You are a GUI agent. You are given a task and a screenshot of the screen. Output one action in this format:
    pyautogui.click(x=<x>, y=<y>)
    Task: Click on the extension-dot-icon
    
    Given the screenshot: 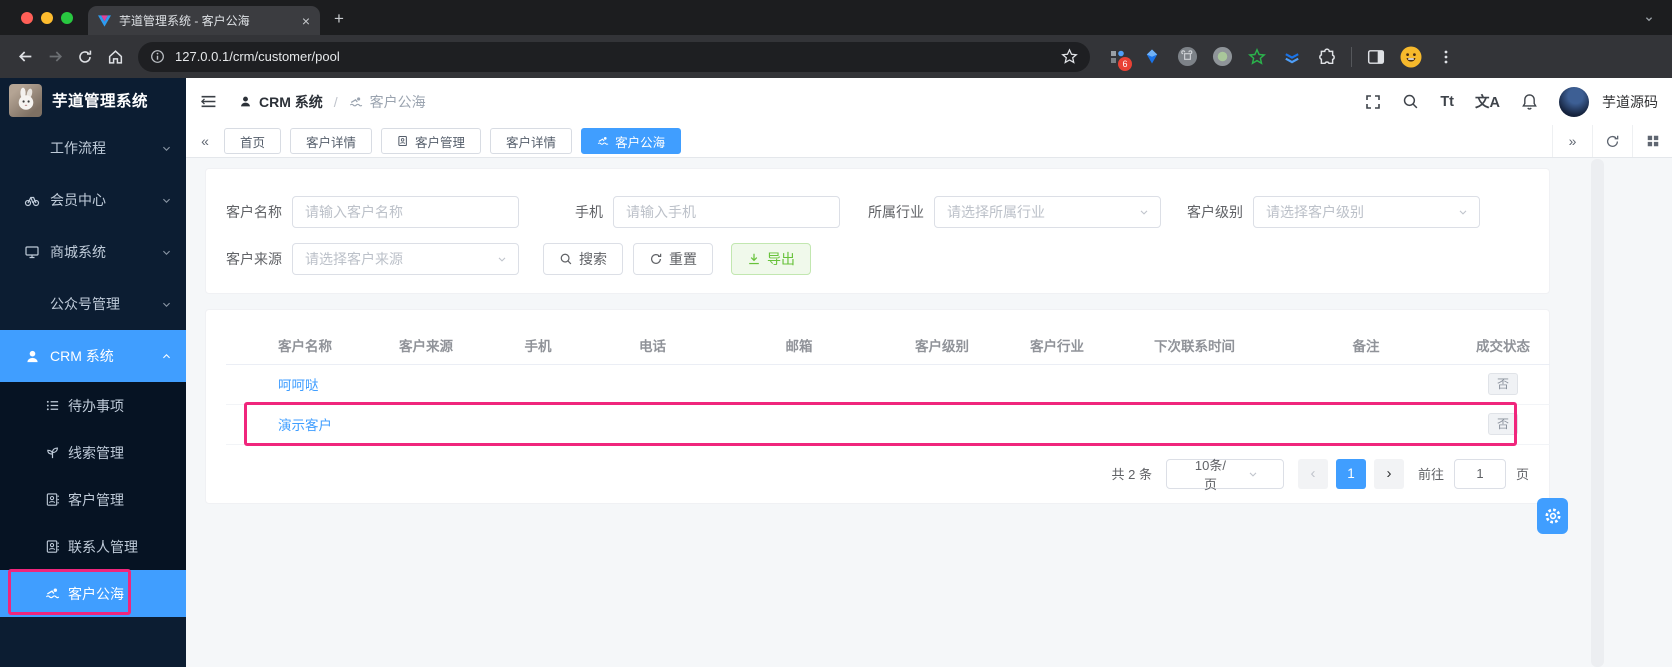 What is the action you would take?
    pyautogui.click(x=1222, y=57)
    